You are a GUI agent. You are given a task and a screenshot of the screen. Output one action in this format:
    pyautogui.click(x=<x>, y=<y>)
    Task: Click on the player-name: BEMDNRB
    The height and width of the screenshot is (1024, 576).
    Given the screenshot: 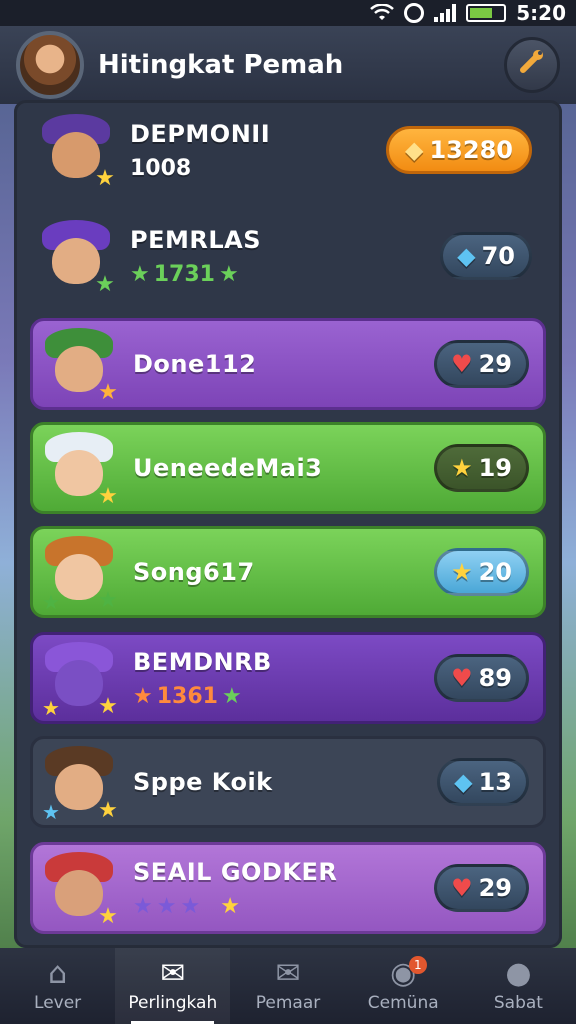 What is the action you would take?
    pyautogui.click(x=202, y=661)
    